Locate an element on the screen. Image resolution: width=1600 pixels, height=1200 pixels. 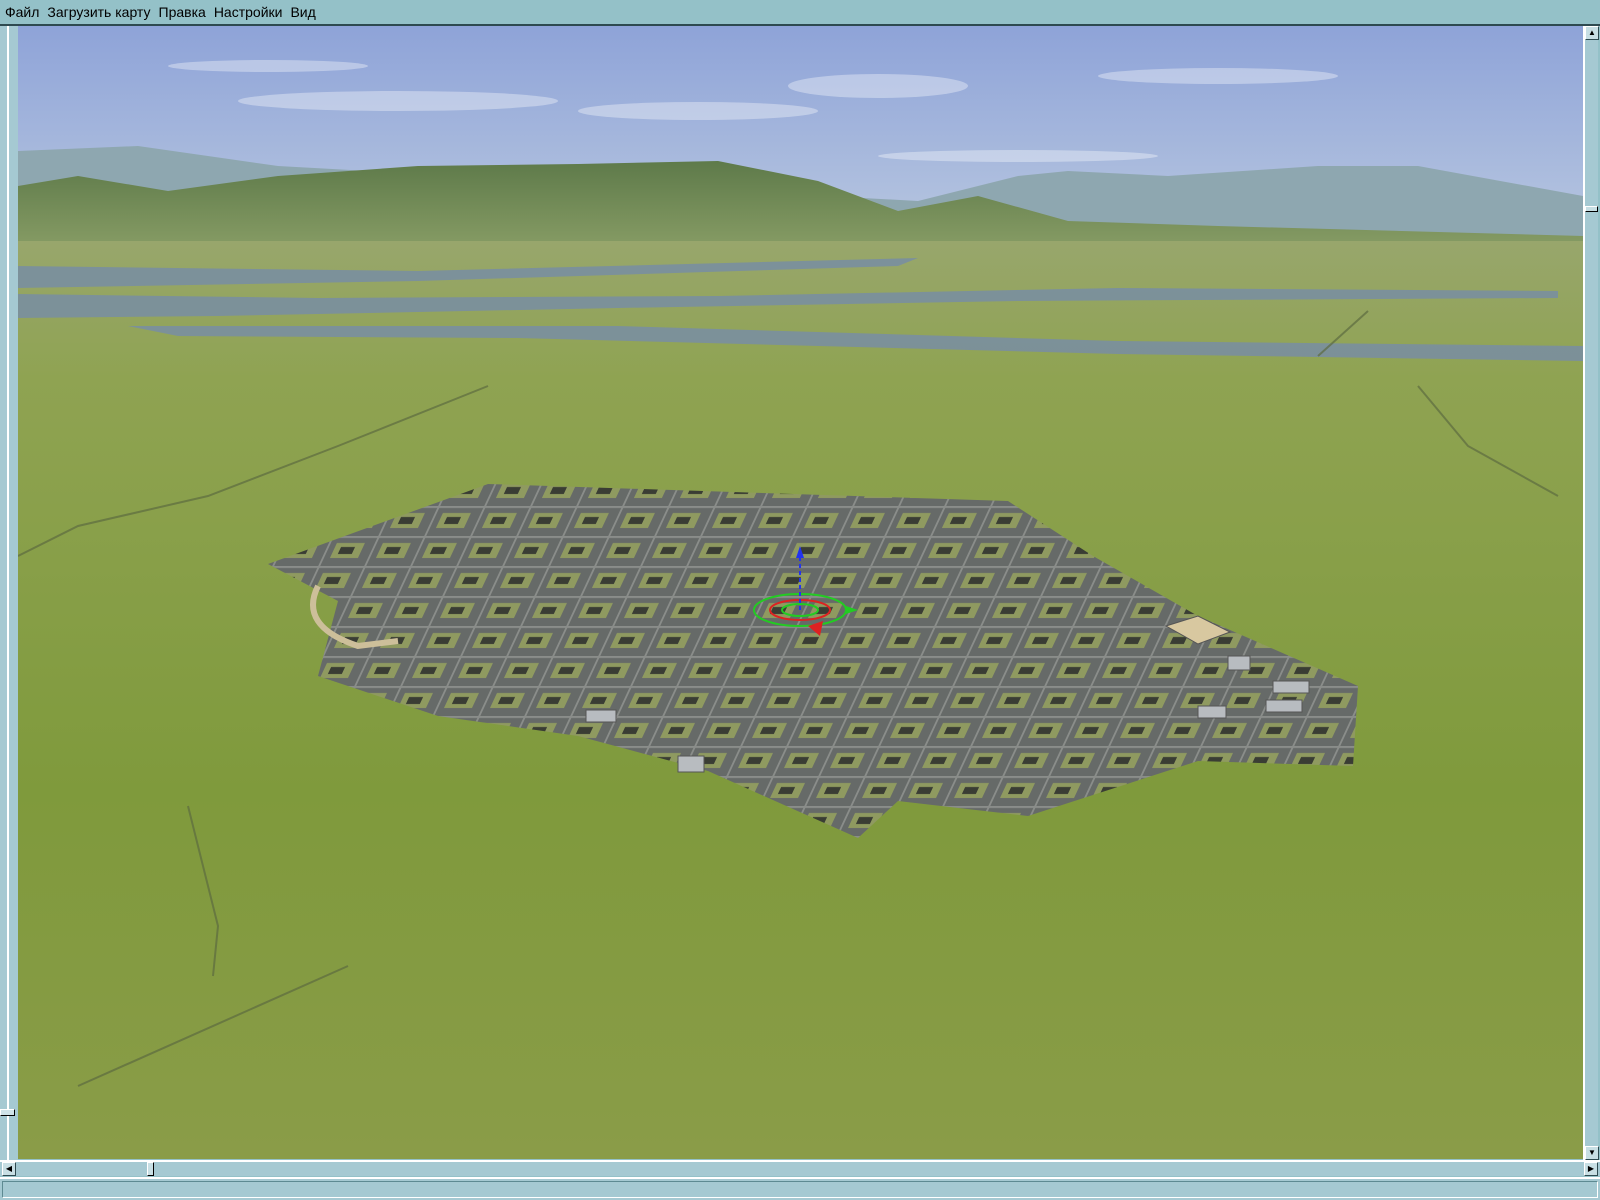
splitter-handle is located at coordinates (7, 1112).